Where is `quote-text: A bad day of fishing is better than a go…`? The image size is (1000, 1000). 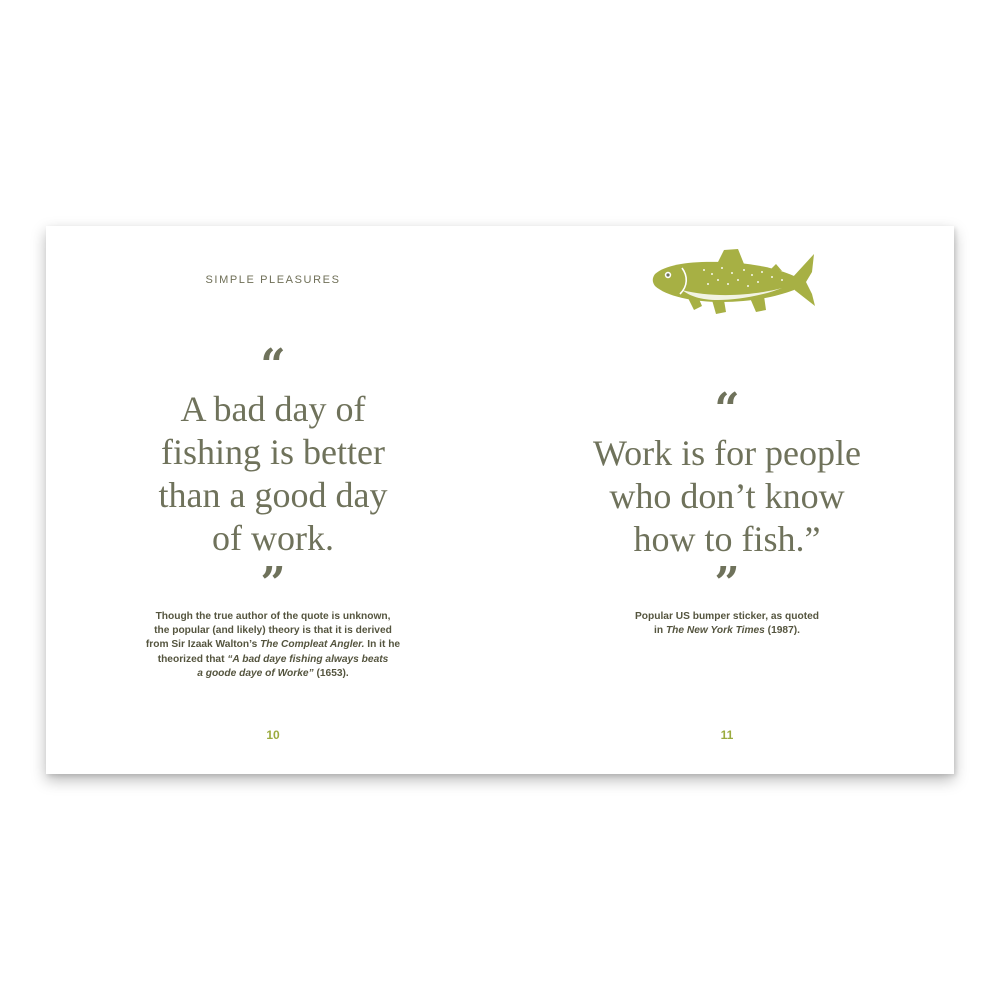
quote-text: A bad day of fishing is better than a go… is located at coordinates (273, 474).